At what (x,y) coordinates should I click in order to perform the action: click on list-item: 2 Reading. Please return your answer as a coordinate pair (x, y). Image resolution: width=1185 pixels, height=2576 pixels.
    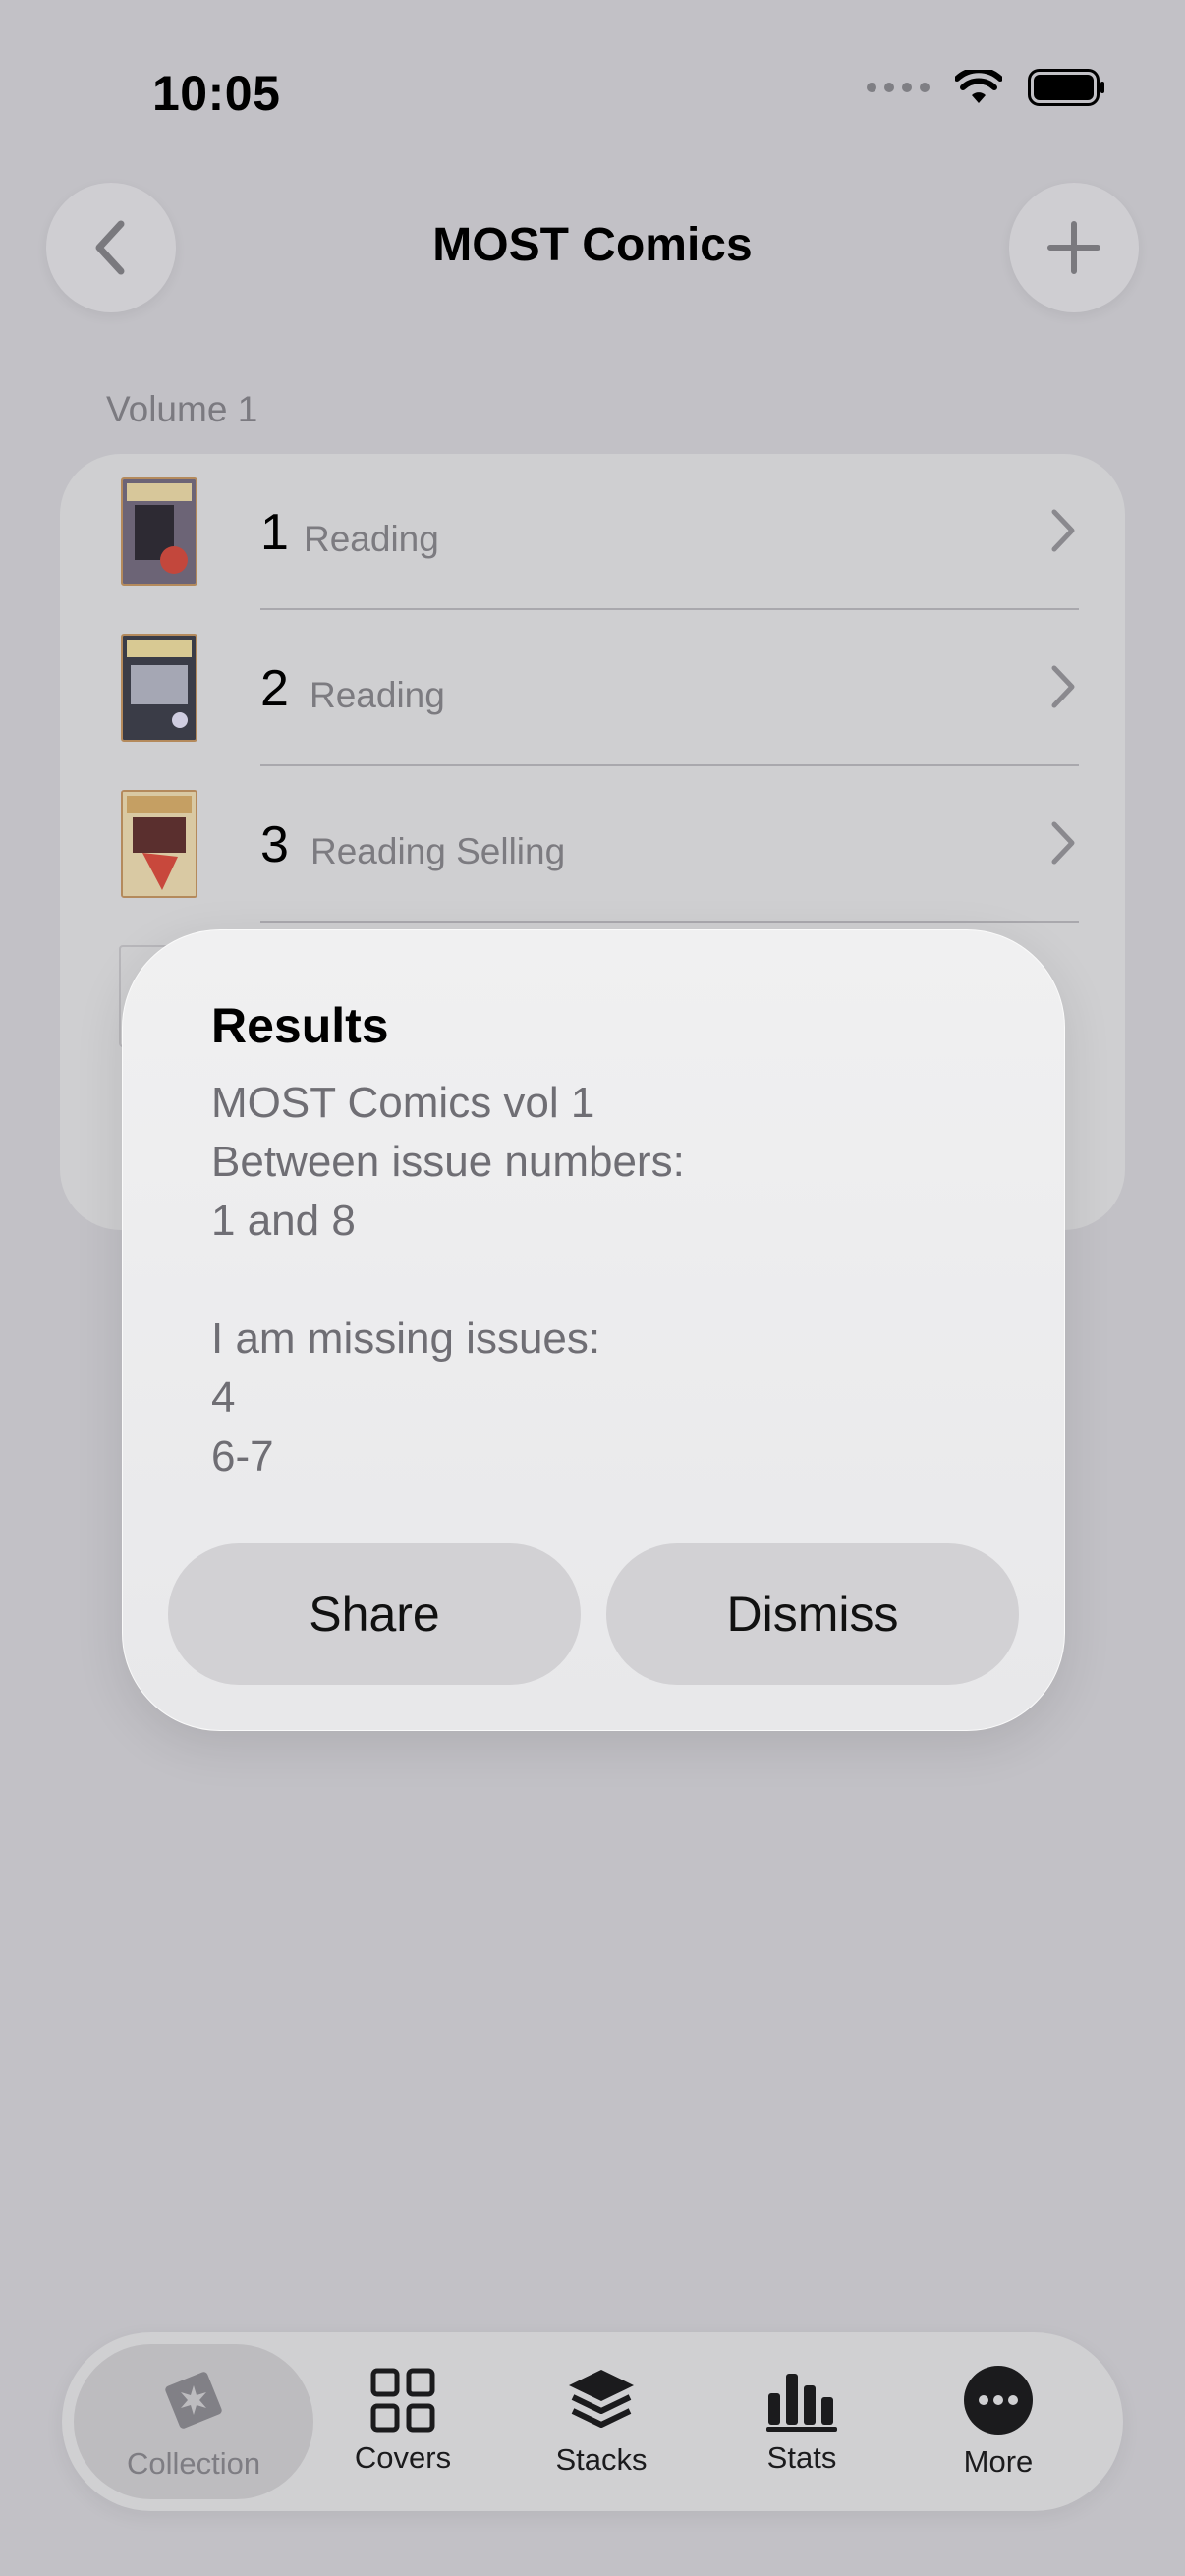
    Looking at the image, I should click on (592, 688).